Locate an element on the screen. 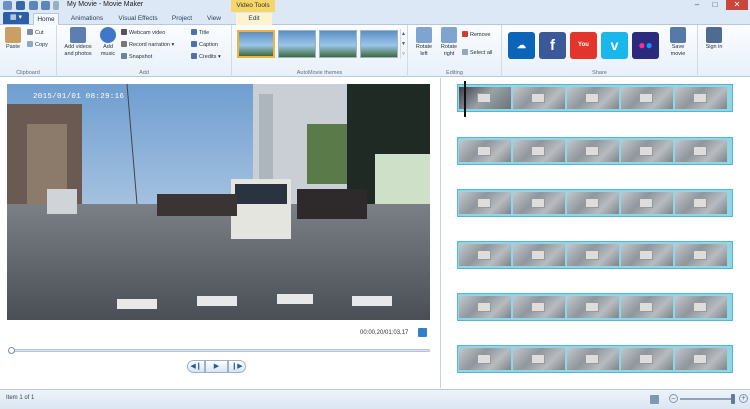 The width and height of the screenshot is (750, 409). tab-animations: Animations is located at coordinates (87, 19).